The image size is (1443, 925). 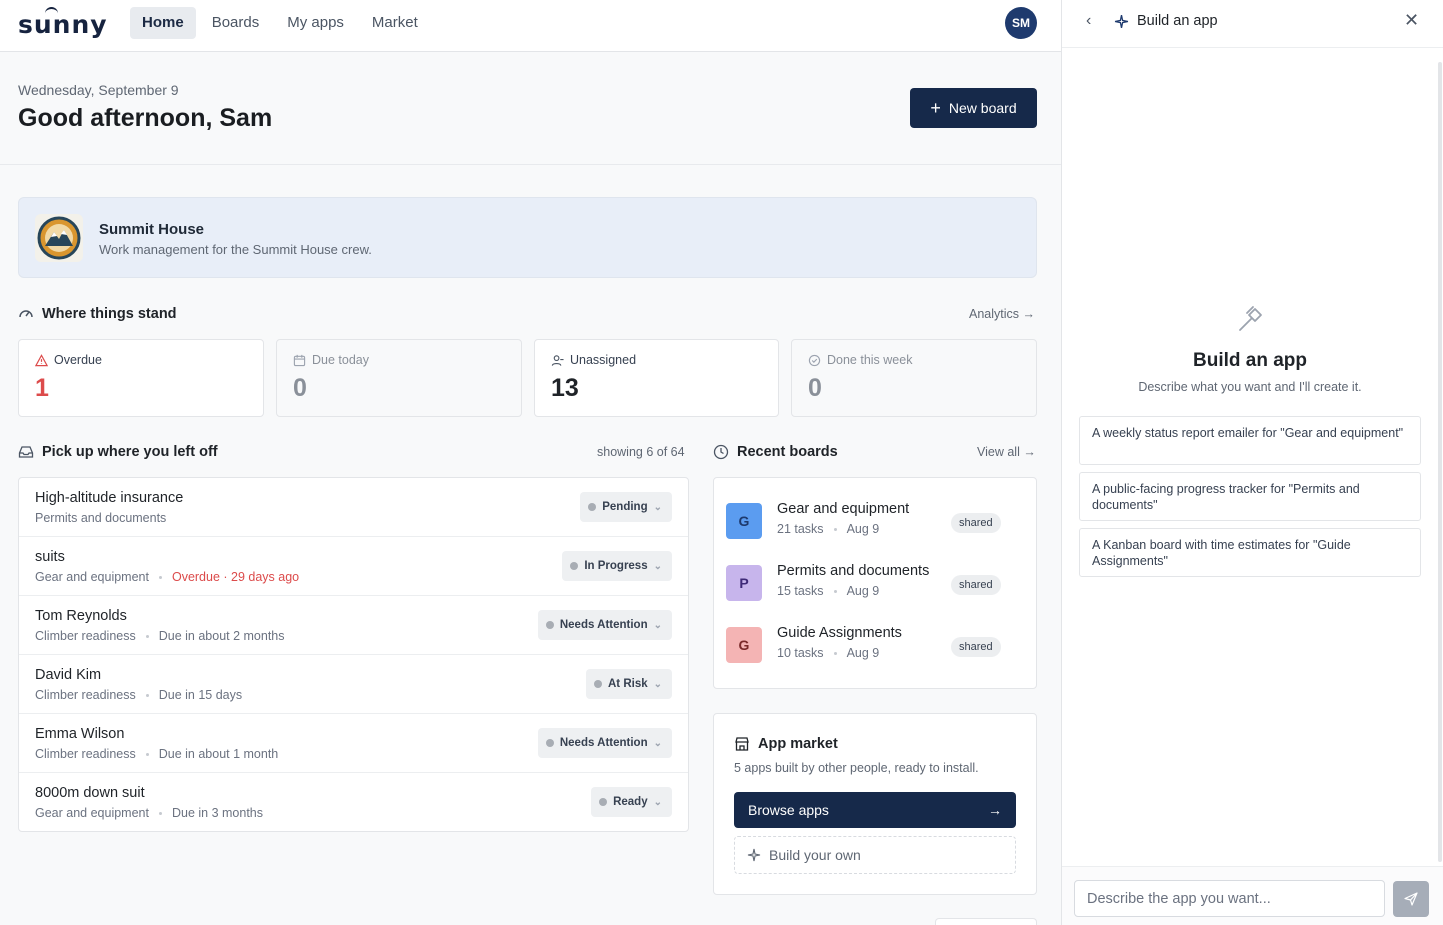 I want to click on workspace-name: Summit House, so click(x=152, y=229).